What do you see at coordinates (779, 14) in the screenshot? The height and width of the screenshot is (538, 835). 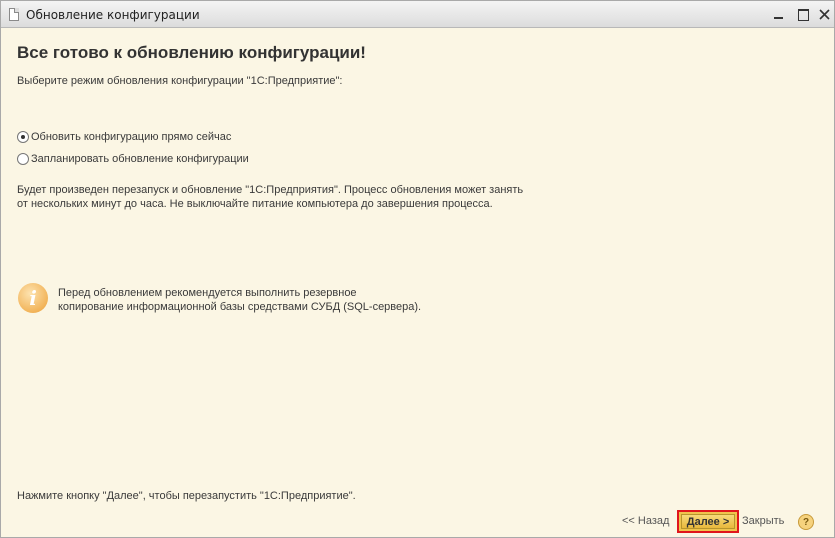 I see `minimize-button` at bounding box center [779, 14].